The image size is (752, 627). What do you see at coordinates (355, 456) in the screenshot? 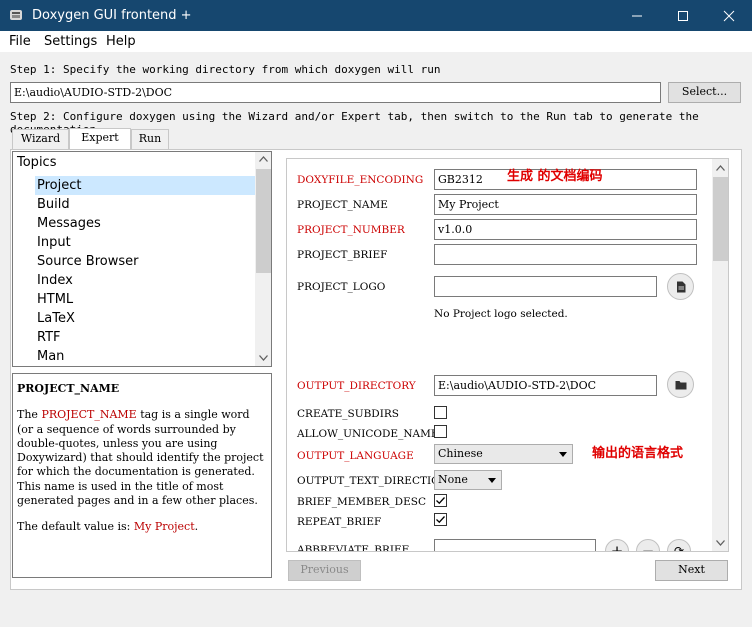
I see `output-language-label: OUTPUT_LANGUAGE` at bounding box center [355, 456].